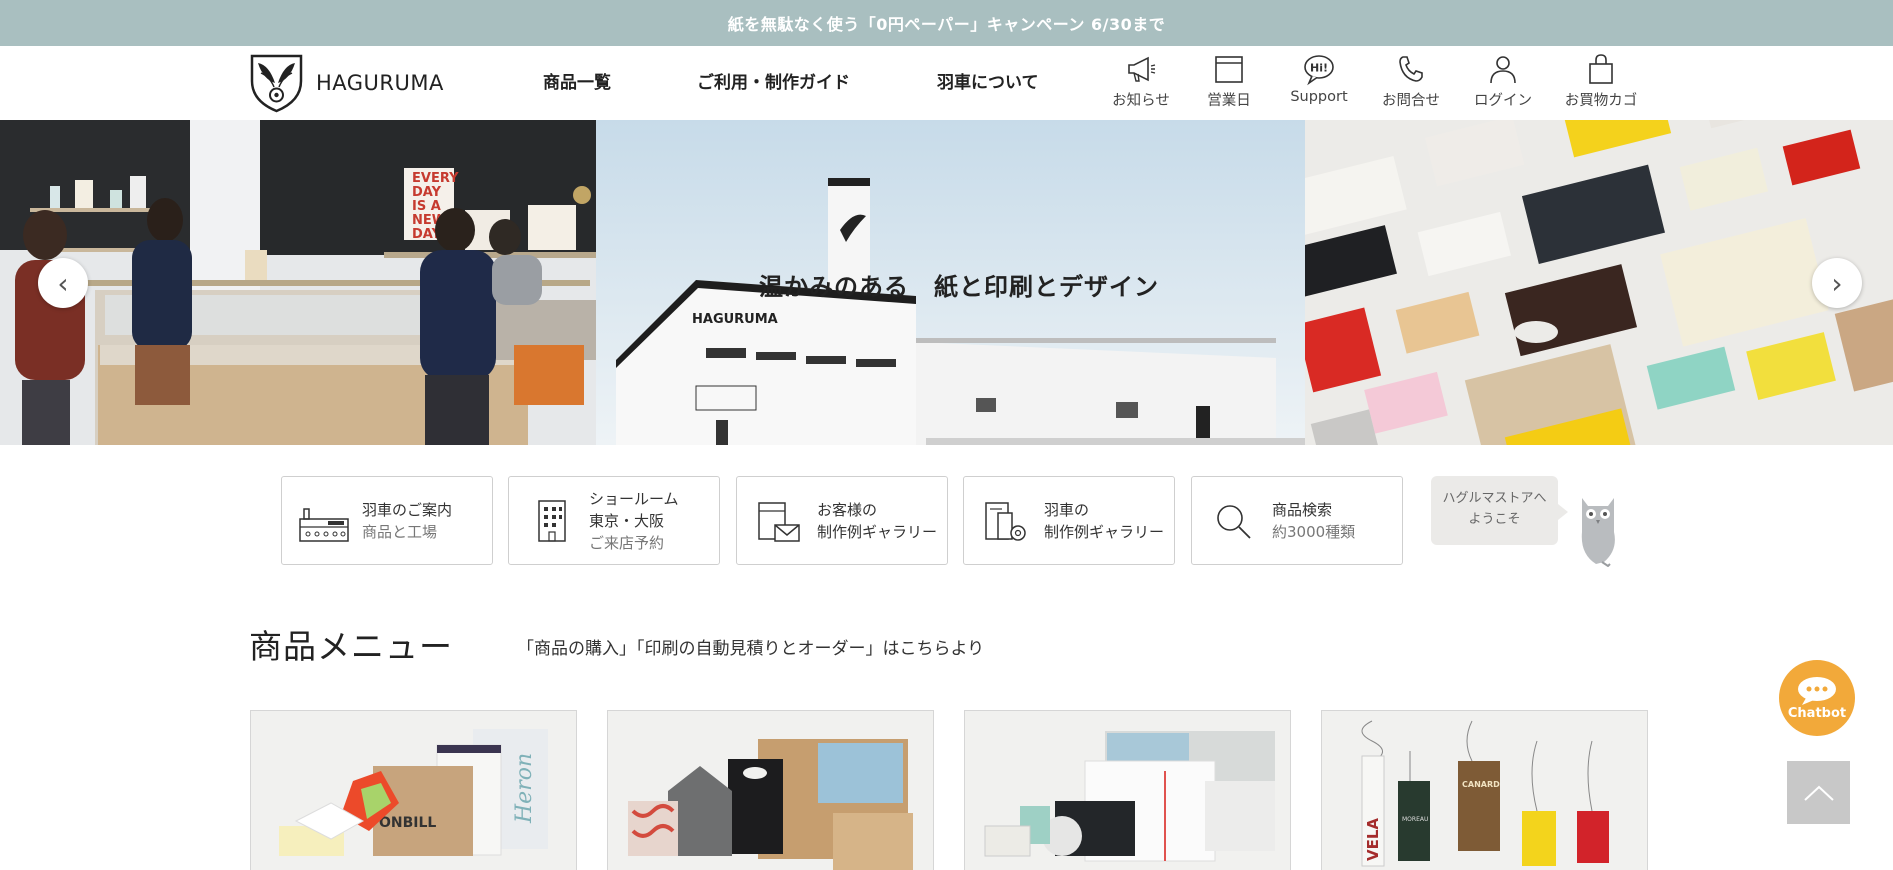  What do you see at coordinates (1503, 70) in the screenshot?
I see `user-icon` at bounding box center [1503, 70].